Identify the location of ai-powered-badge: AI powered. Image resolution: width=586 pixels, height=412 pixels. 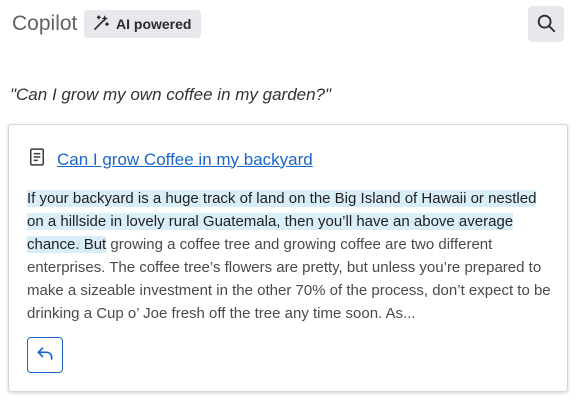
(143, 24).